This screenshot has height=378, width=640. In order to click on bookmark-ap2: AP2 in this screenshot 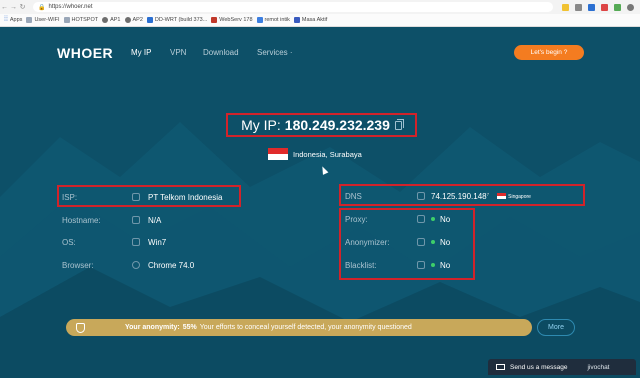, I will do `click(133, 20)`.